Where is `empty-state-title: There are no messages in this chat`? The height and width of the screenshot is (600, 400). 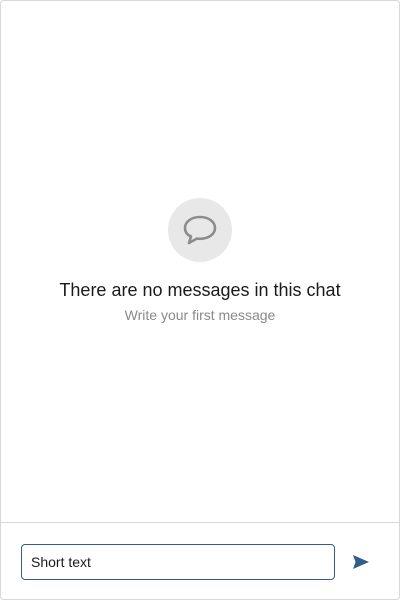
empty-state-title: There are no messages in this chat is located at coordinates (200, 290).